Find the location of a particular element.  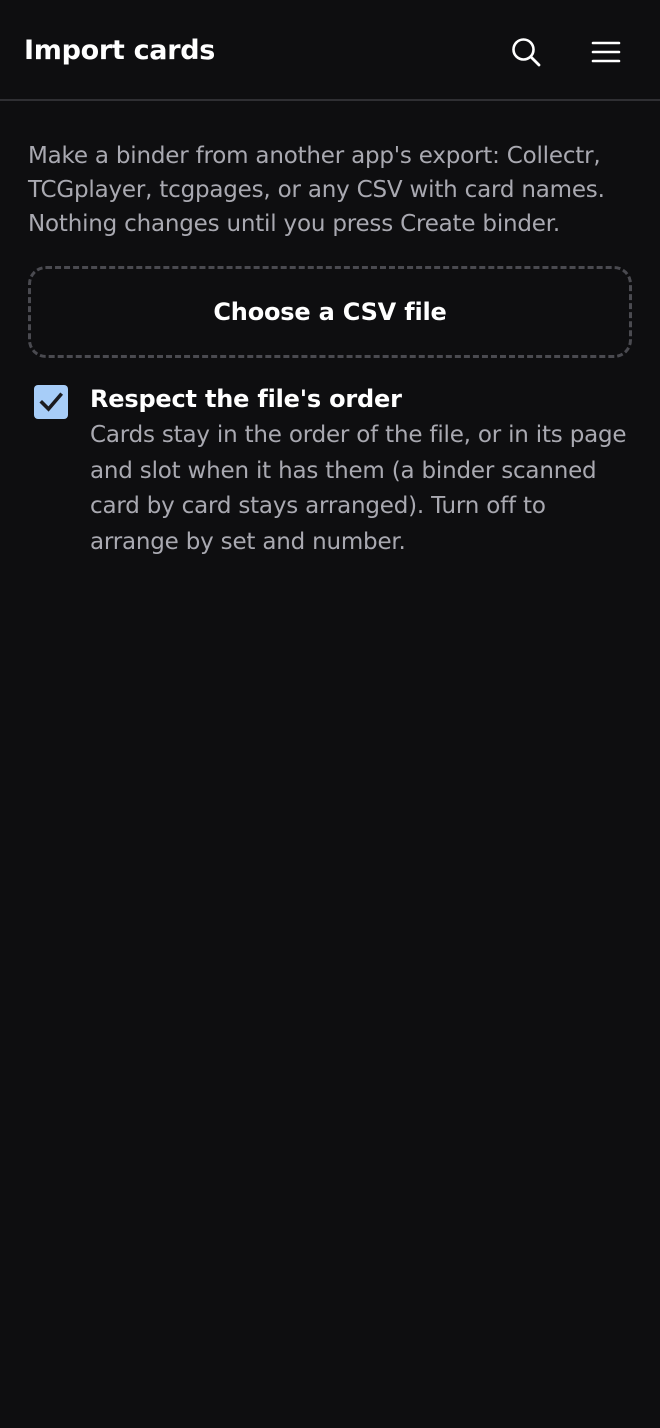

choose-csv-file-button: Choose a CSV file is located at coordinates (330, 312).